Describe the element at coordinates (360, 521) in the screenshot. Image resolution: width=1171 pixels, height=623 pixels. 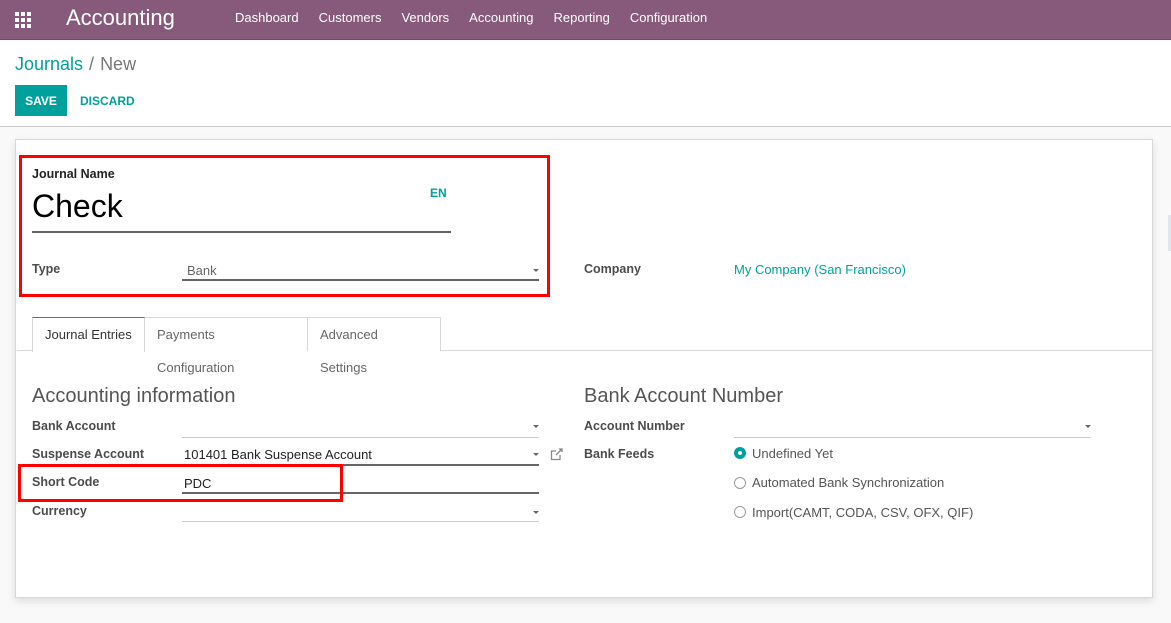
I see `currency-underline` at that location.